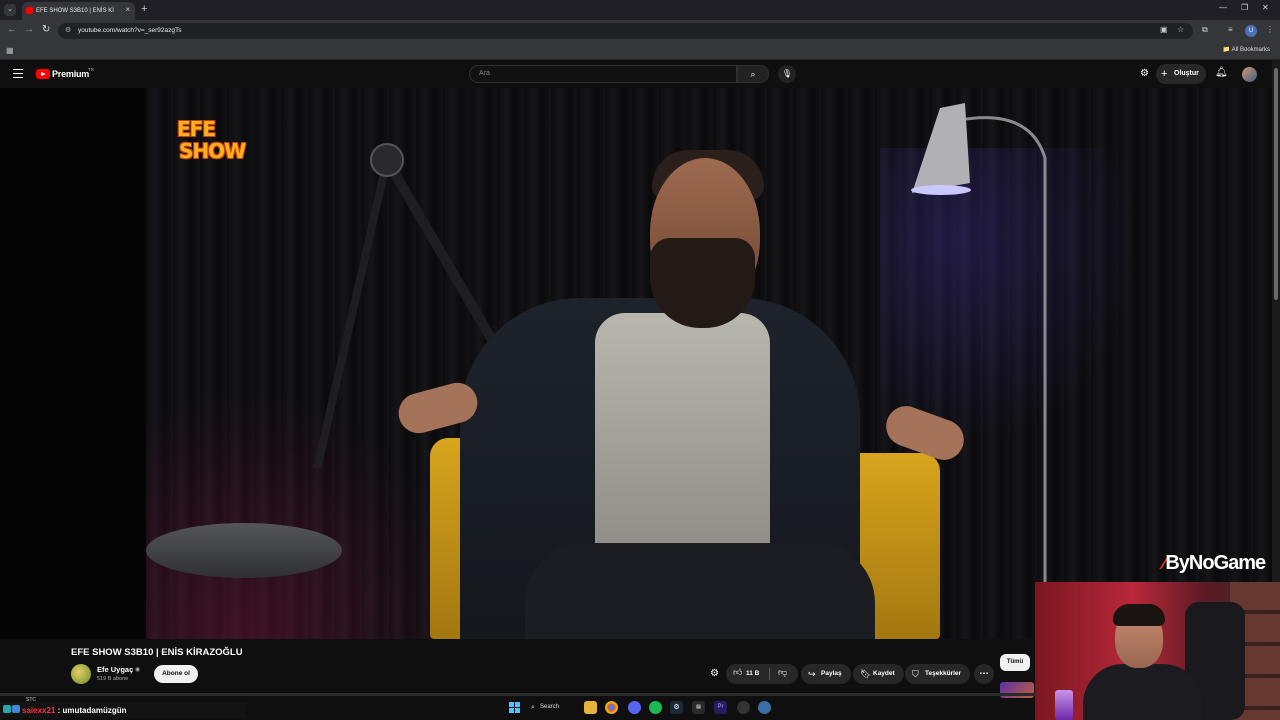 The image size is (1280, 720). Describe the element at coordinates (1064, 705) in the screenshot. I see `desk-lamp` at that location.